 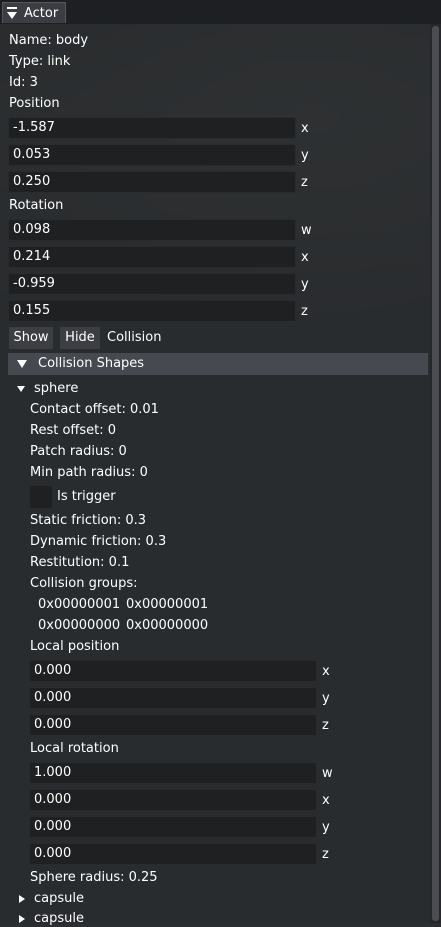 What do you see at coordinates (305, 257) in the screenshot?
I see `rotation-x-label: x` at bounding box center [305, 257].